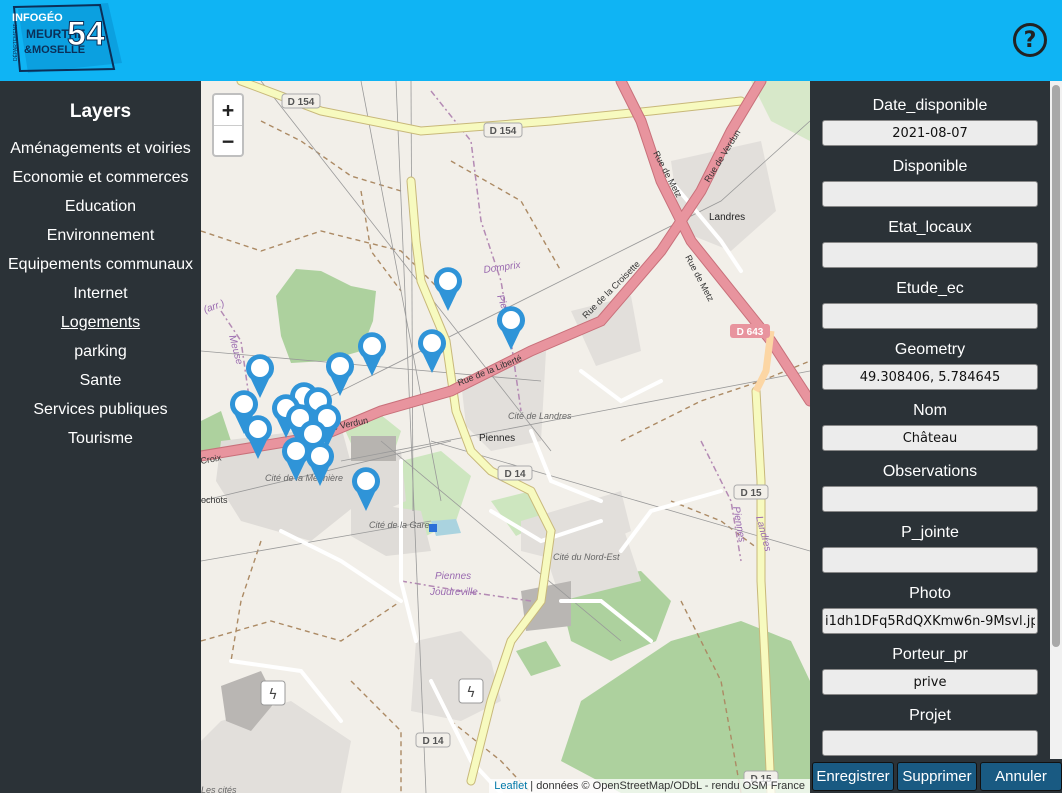 The image size is (1062, 793). I want to click on nom-input, so click(930, 438).